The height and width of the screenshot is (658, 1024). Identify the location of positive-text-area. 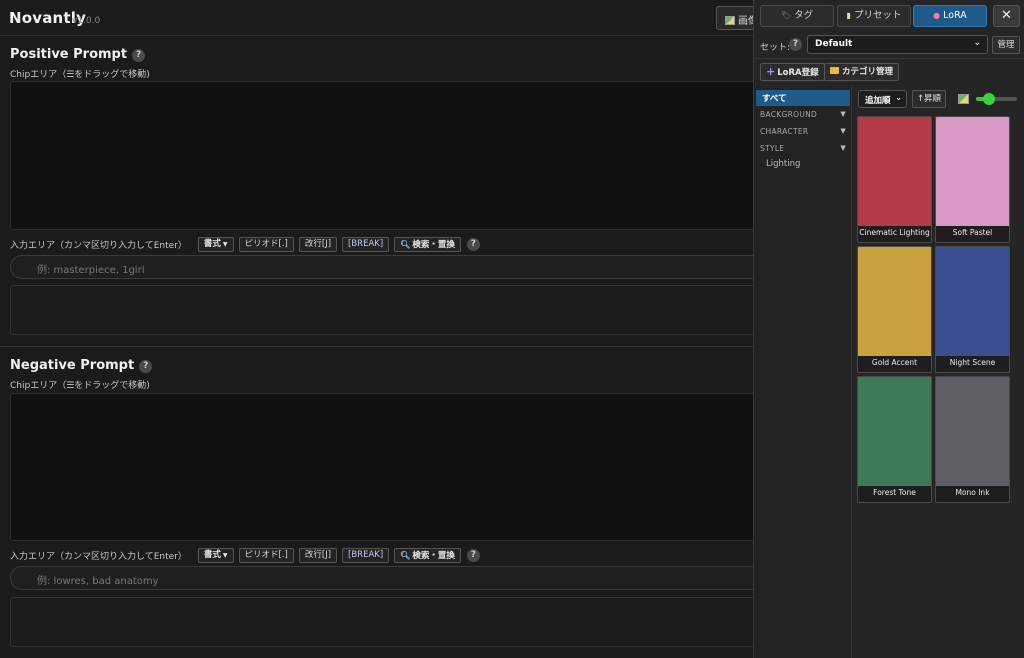
(390, 310).